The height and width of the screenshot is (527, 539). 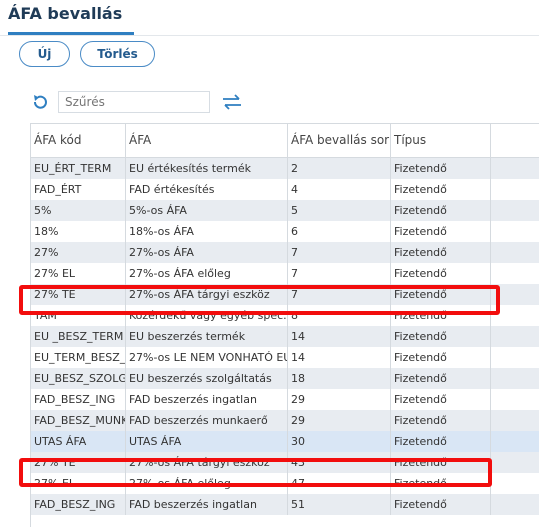 What do you see at coordinates (207, 273) in the screenshot?
I see `table-cell: 27%-os ÁFA előleg` at bounding box center [207, 273].